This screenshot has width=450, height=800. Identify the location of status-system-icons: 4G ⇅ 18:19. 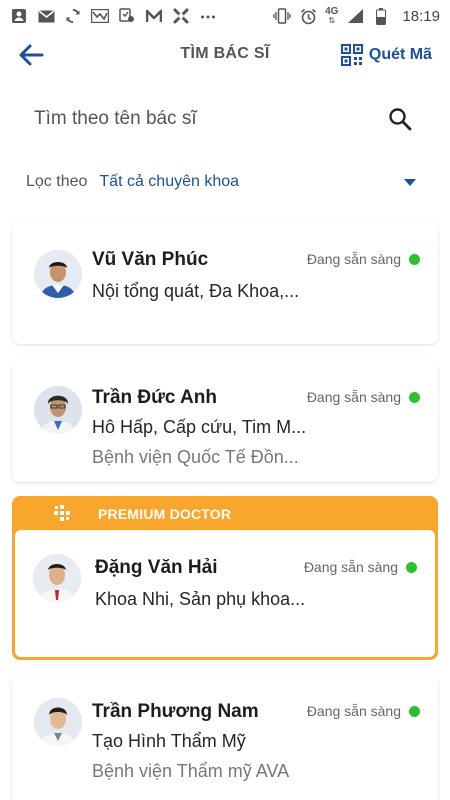
(356, 16).